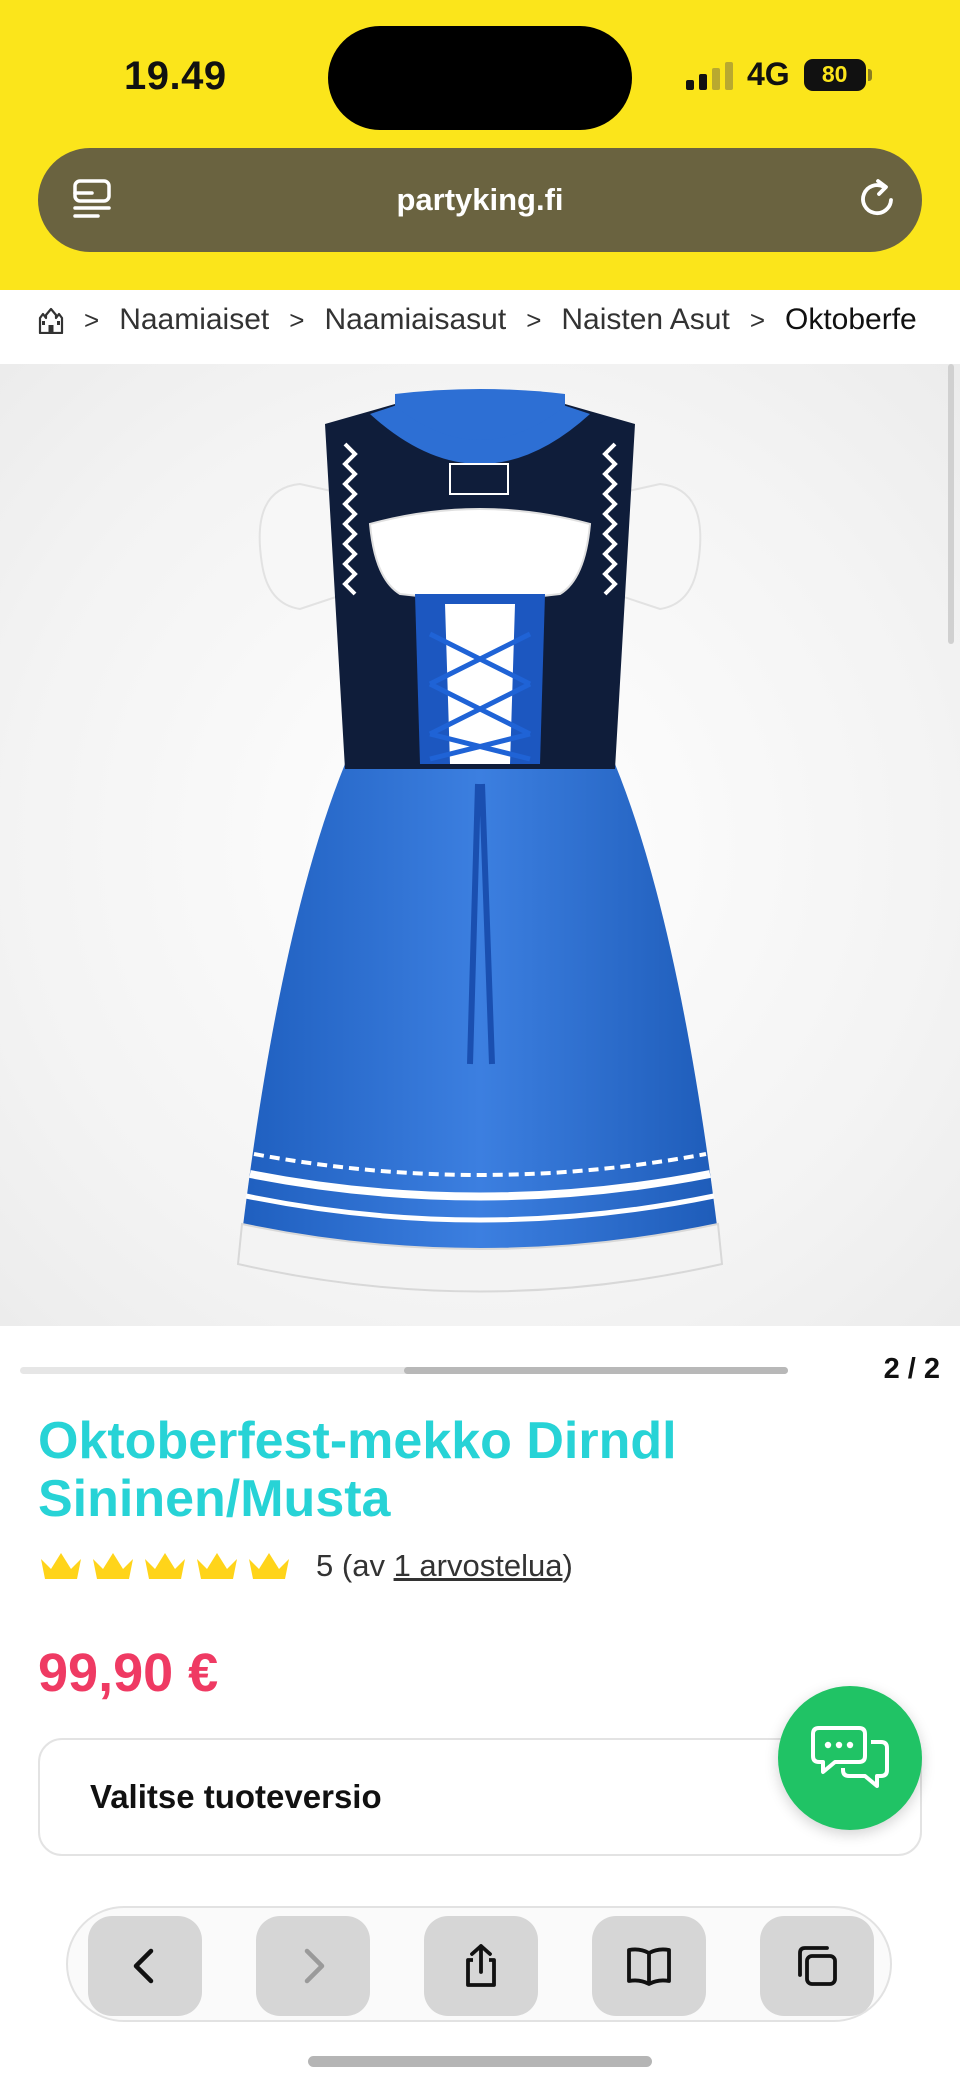 This screenshot has width=960, height=2087. I want to click on product-price: 99,90 €, so click(128, 1673).